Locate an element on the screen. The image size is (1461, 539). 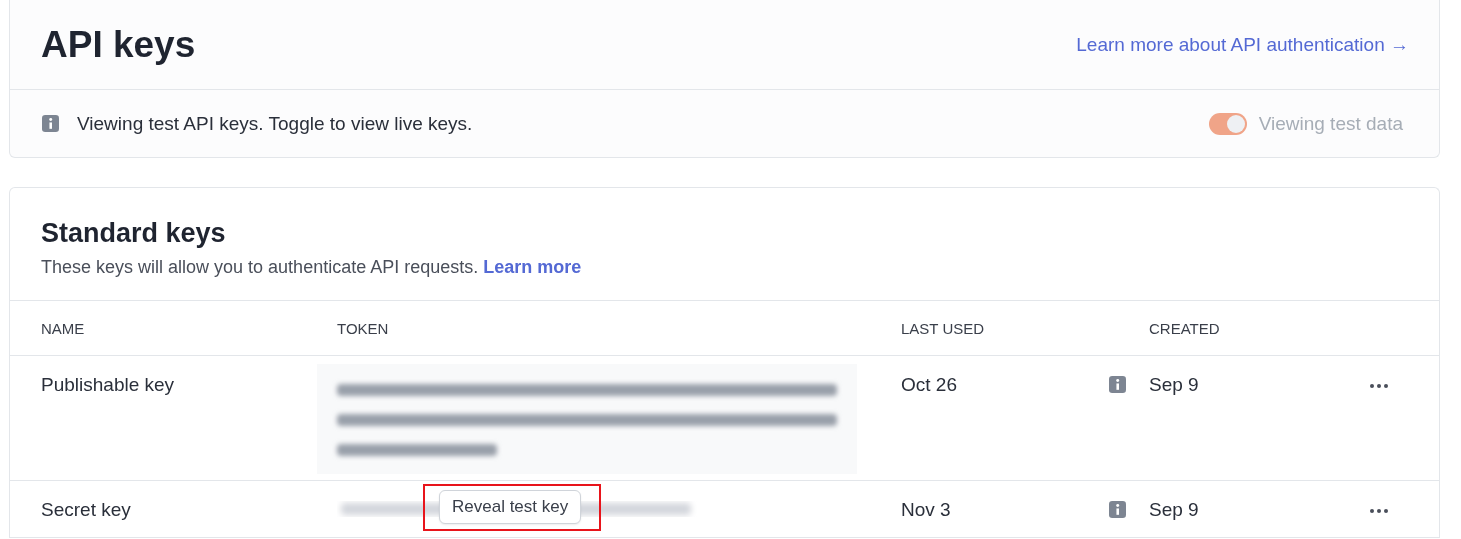
column-header: TOKEN is located at coordinates (363, 328).